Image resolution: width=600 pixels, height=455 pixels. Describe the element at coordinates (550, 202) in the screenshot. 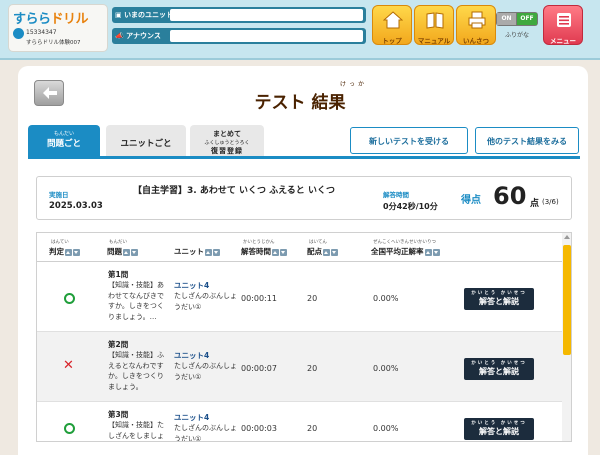

I see `score-fraction: (3/6)` at that location.